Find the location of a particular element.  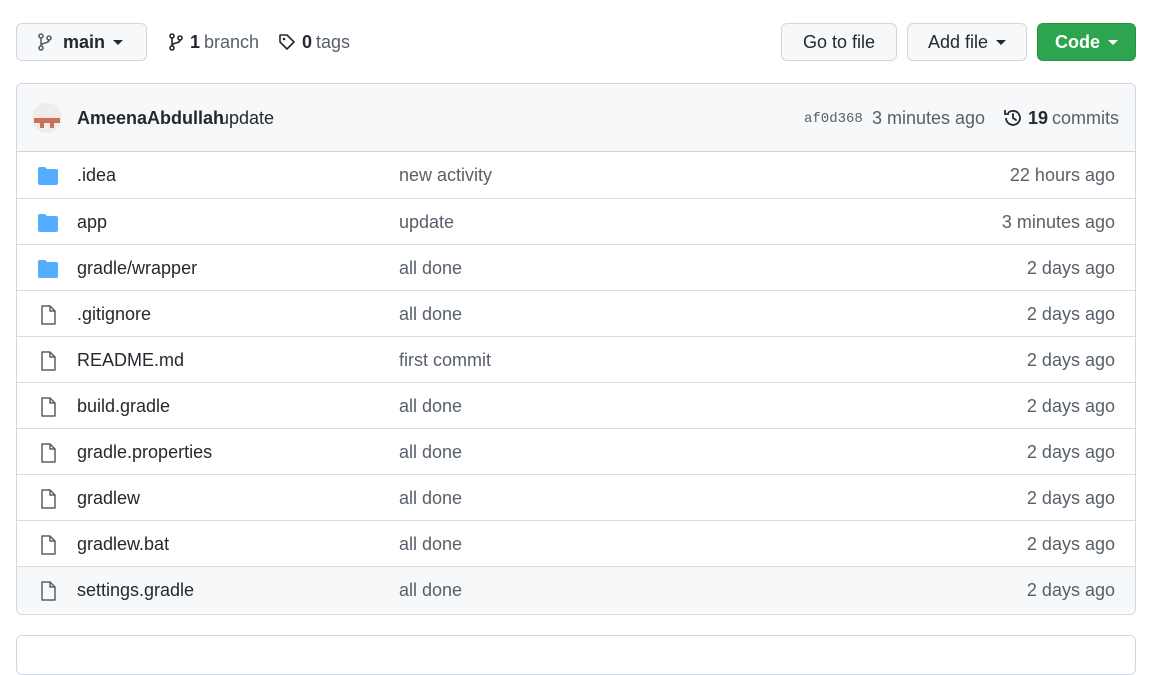

go-to-file-label: Go to file is located at coordinates (839, 41).